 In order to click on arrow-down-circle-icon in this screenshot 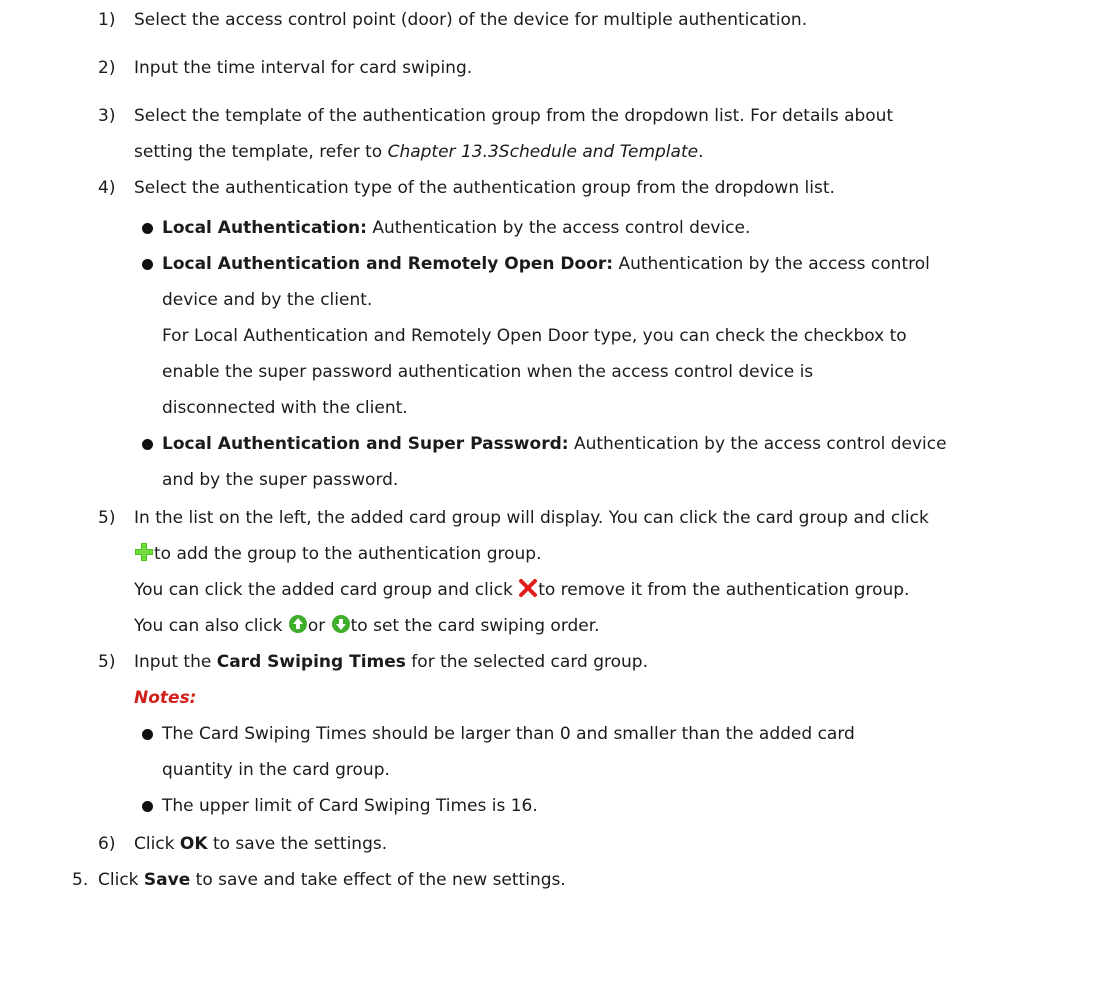, I will do `click(341, 624)`.